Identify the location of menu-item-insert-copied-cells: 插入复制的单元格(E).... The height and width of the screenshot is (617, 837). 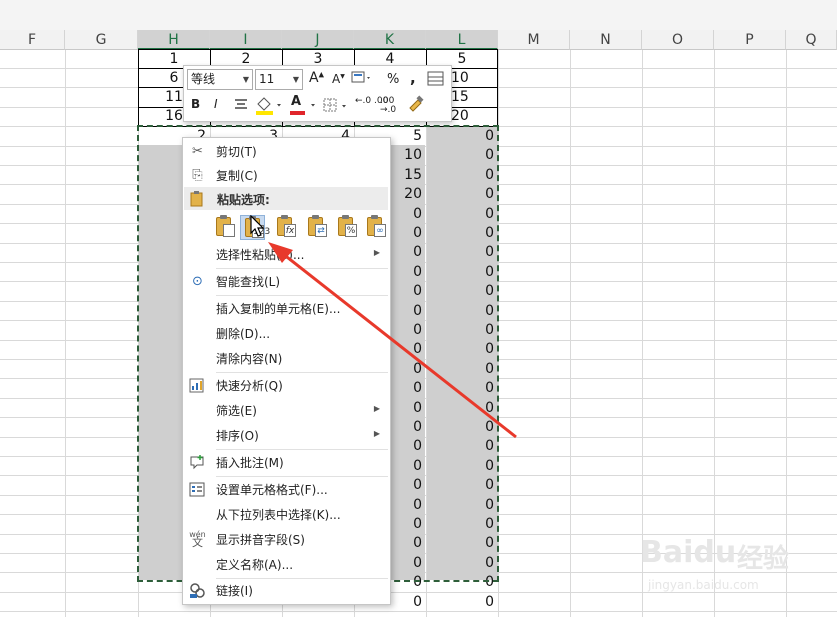
(285, 308).